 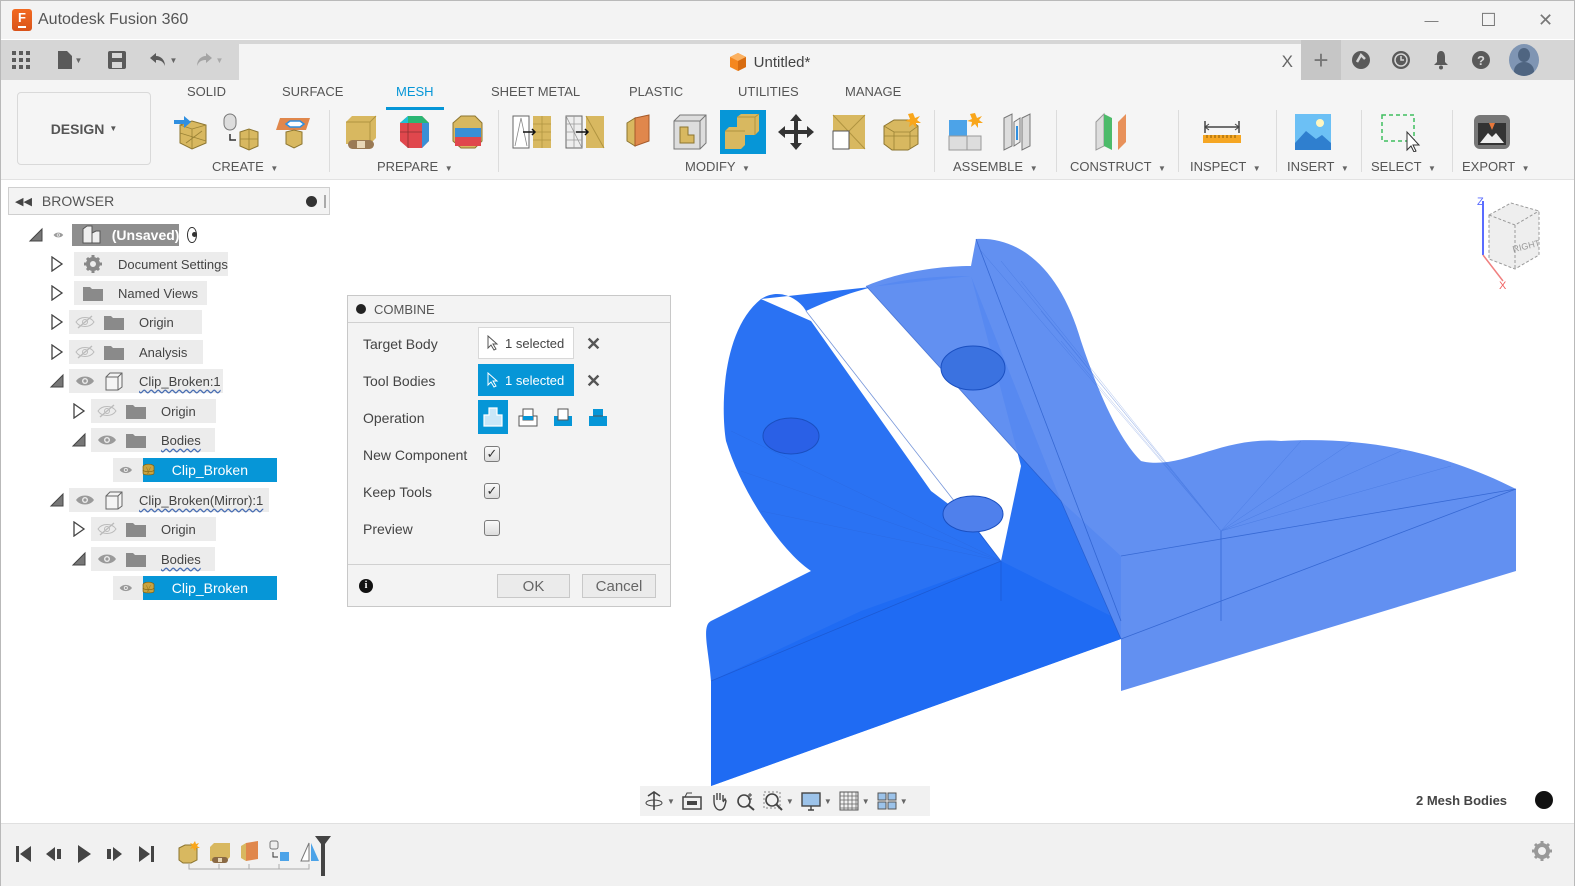 I want to click on tree-item: Named Views, so click(x=166, y=293).